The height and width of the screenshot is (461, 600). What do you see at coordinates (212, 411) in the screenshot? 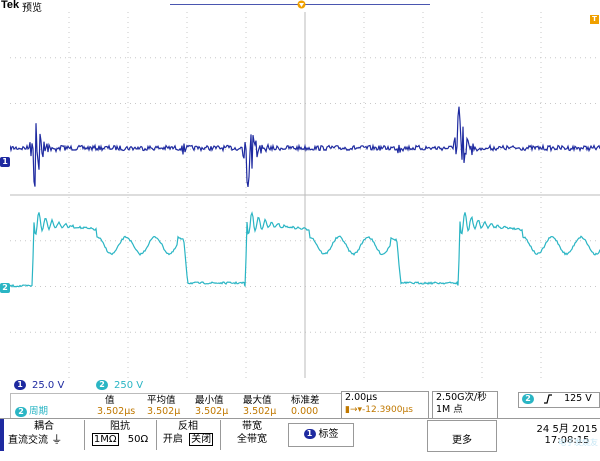
I see `measurement-min: 3.502μ` at bounding box center [212, 411].